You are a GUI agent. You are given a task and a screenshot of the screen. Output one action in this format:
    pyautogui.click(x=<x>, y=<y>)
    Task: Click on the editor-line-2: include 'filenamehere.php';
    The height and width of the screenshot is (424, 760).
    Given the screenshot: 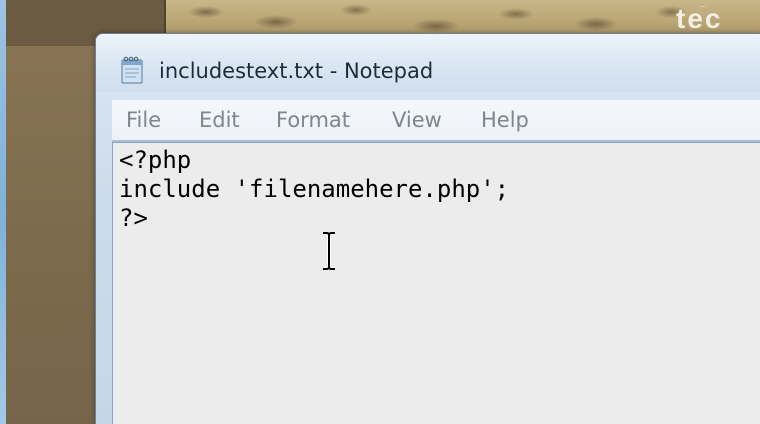 What is the action you would take?
    pyautogui.click(x=314, y=189)
    